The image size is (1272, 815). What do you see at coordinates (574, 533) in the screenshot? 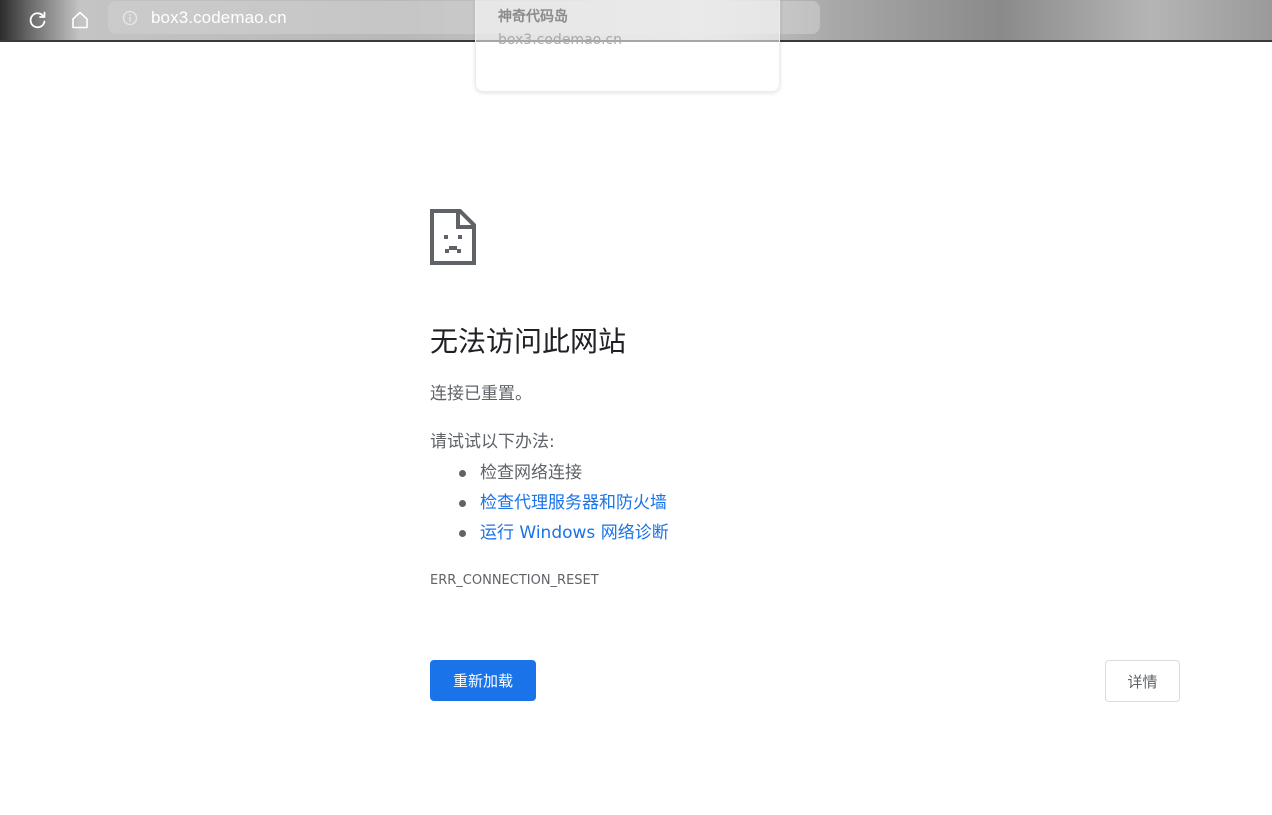
I see `network-diagnostics-link: 运行 Windows 网络诊断` at bounding box center [574, 533].